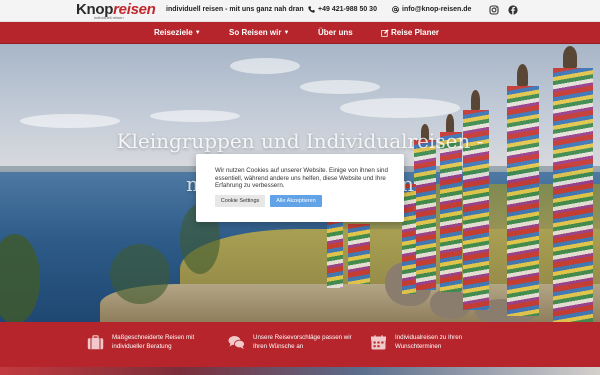 The width and height of the screenshot is (600, 375). Describe the element at coordinates (255, 32) in the screenshot. I see `nav-label: So Reisen wir` at that location.